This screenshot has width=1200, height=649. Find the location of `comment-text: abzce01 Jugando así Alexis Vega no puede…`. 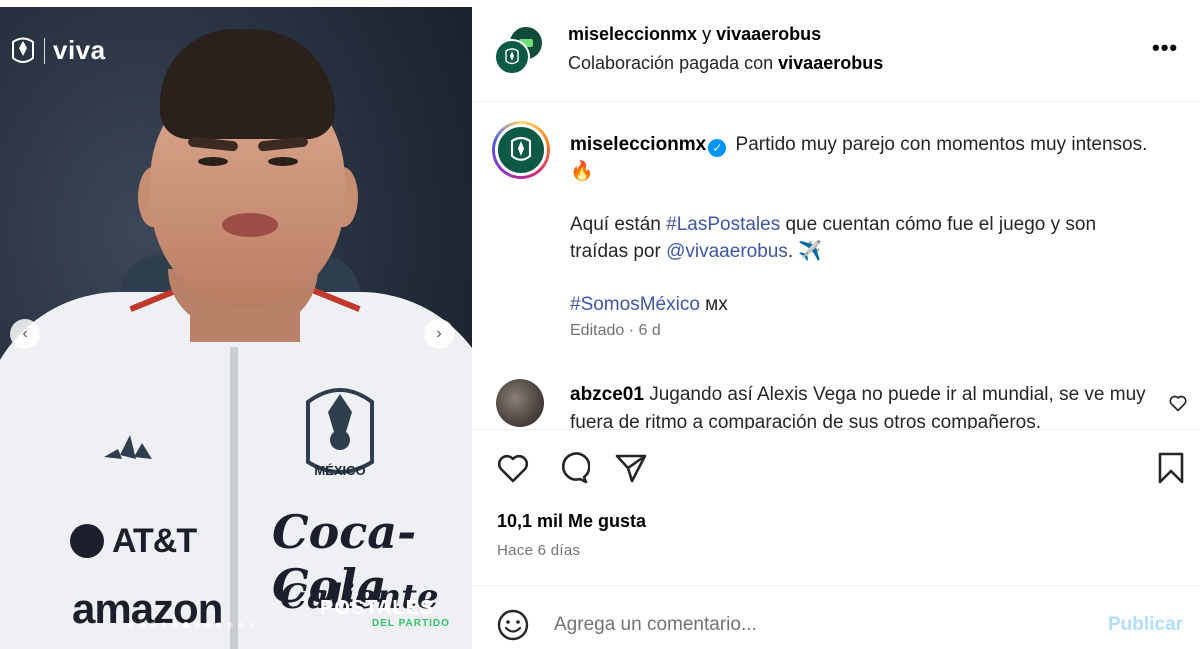

comment-text: abzce01 Jugando así Alexis Vega no puede… is located at coordinates (858, 406).